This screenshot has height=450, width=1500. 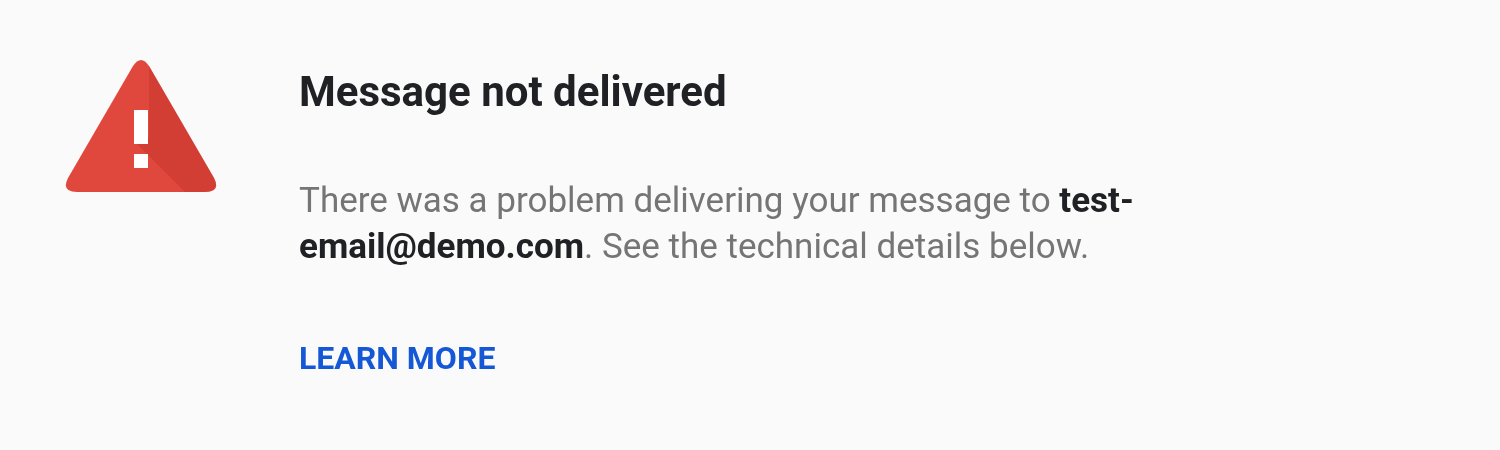 I want to click on page-title: Message not delivered, so click(x=513, y=92).